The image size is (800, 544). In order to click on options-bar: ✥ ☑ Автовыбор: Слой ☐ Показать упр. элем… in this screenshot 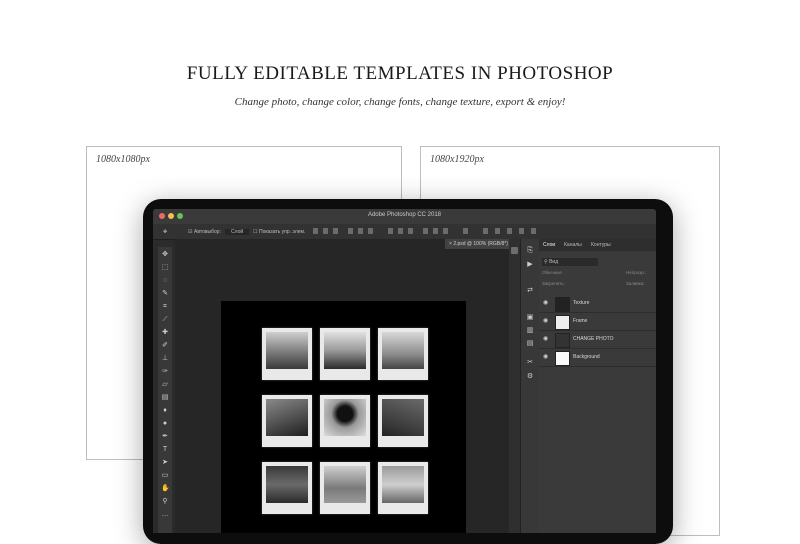, I will do `click(404, 232)`.